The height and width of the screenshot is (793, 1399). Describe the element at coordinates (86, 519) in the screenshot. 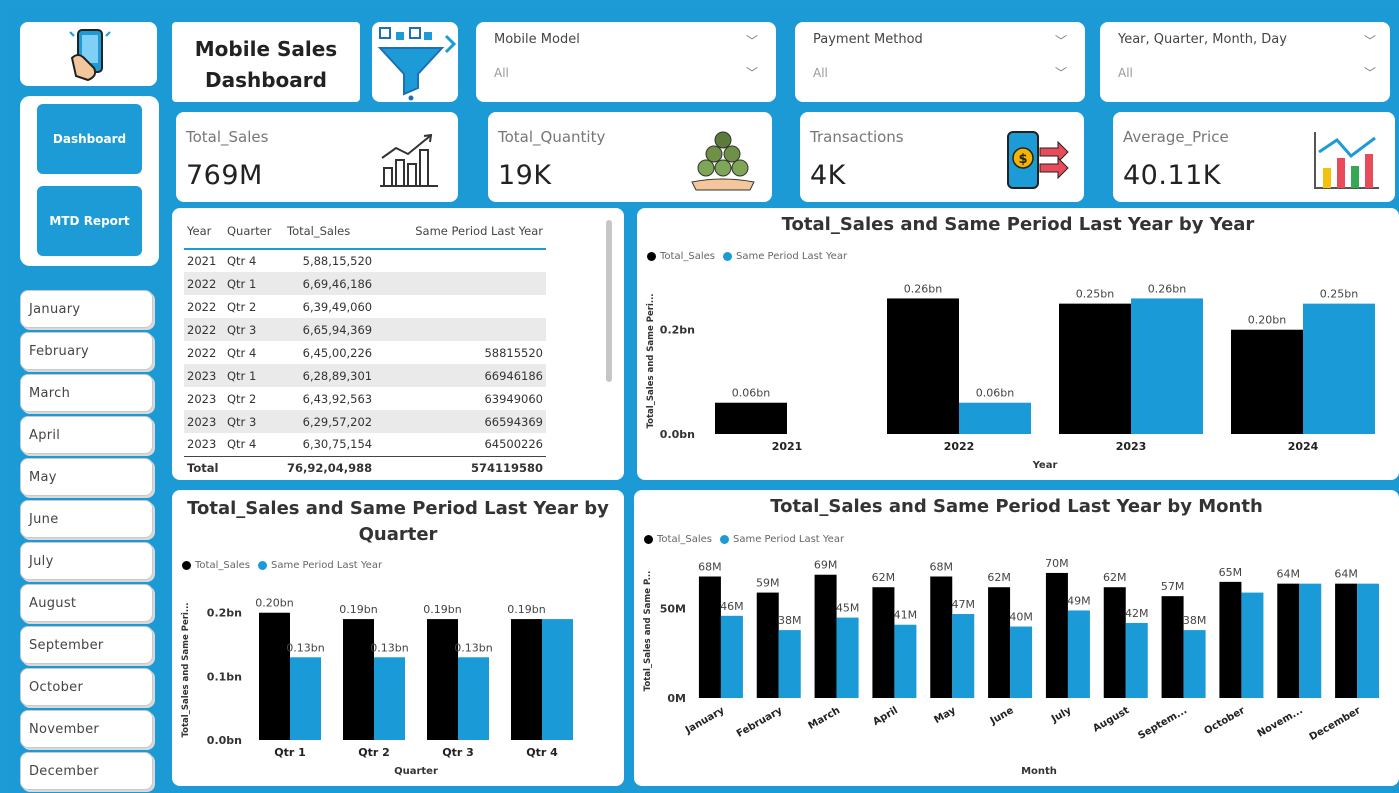

I see `month-item-june: June` at that location.